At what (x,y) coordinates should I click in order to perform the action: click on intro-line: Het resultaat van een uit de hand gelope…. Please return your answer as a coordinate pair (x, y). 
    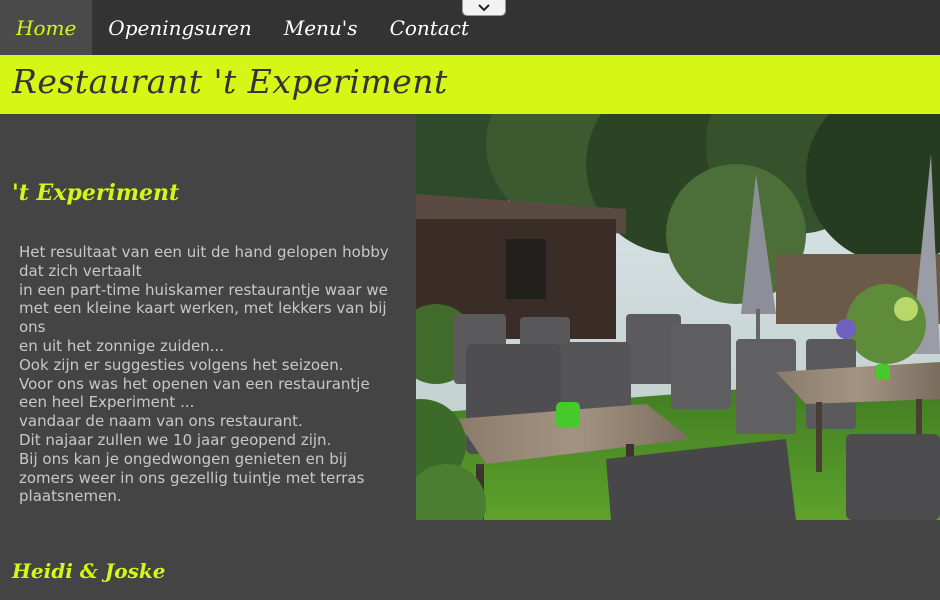
    Looking at the image, I should click on (204, 261).